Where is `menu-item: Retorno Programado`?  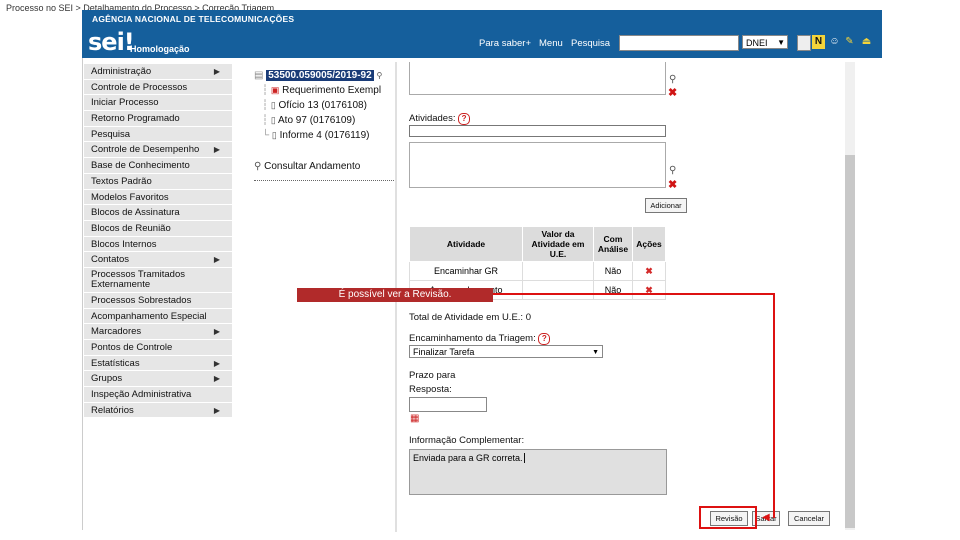 menu-item: Retorno Programado is located at coordinates (158, 119).